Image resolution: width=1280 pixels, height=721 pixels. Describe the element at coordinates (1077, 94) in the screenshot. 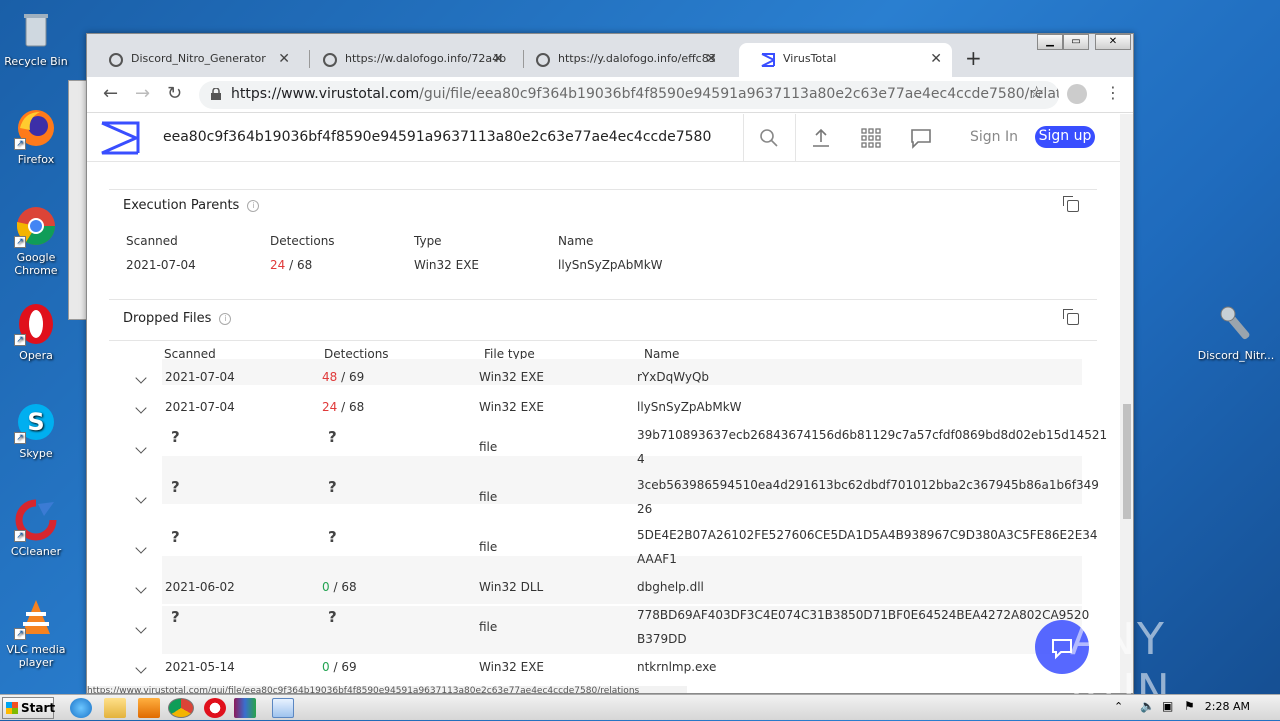

I see `profile-avatar` at that location.